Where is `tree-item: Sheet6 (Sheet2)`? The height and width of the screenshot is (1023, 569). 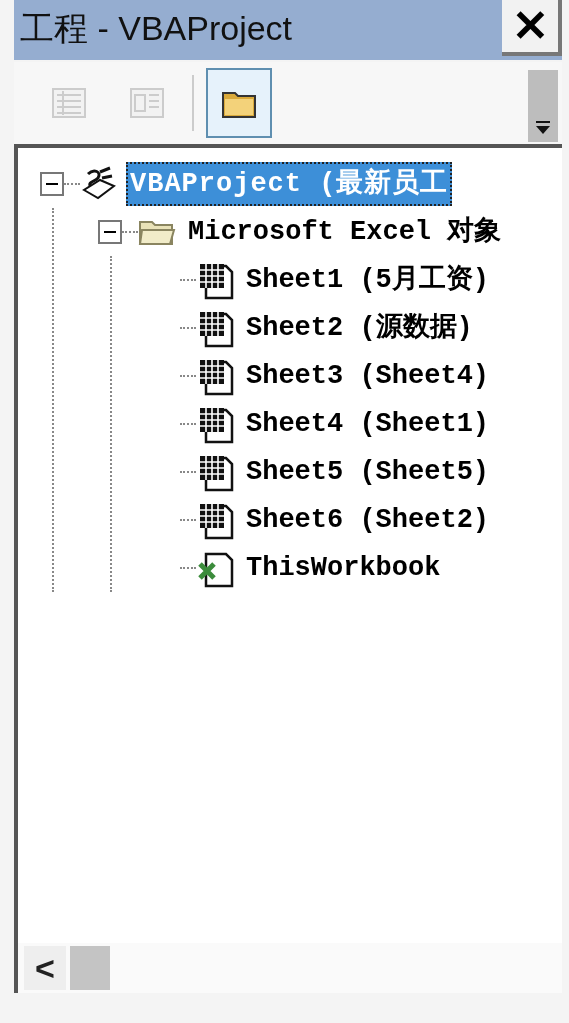
tree-item: Sheet6 (Sheet2) is located at coordinates (368, 520).